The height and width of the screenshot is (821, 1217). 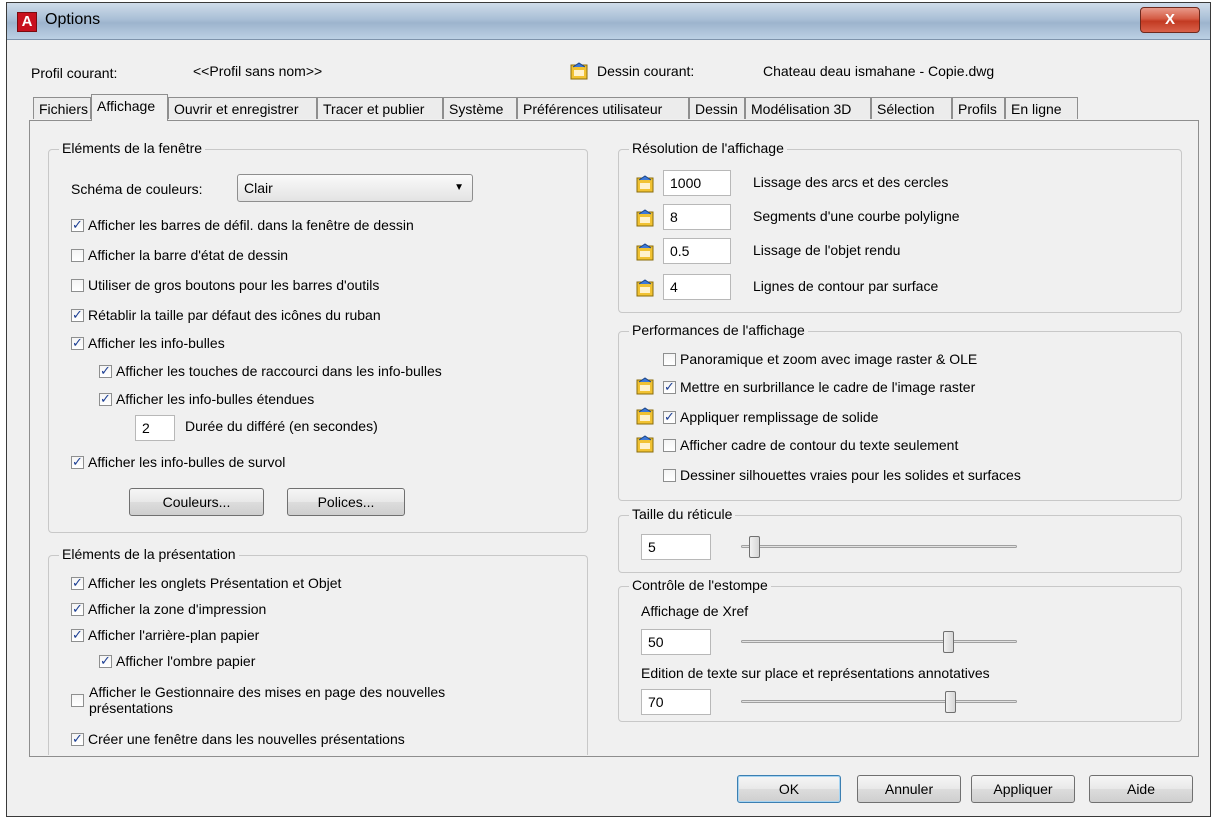 What do you see at coordinates (911, 108) in the screenshot?
I see `tab-selection: Sélection` at bounding box center [911, 108].